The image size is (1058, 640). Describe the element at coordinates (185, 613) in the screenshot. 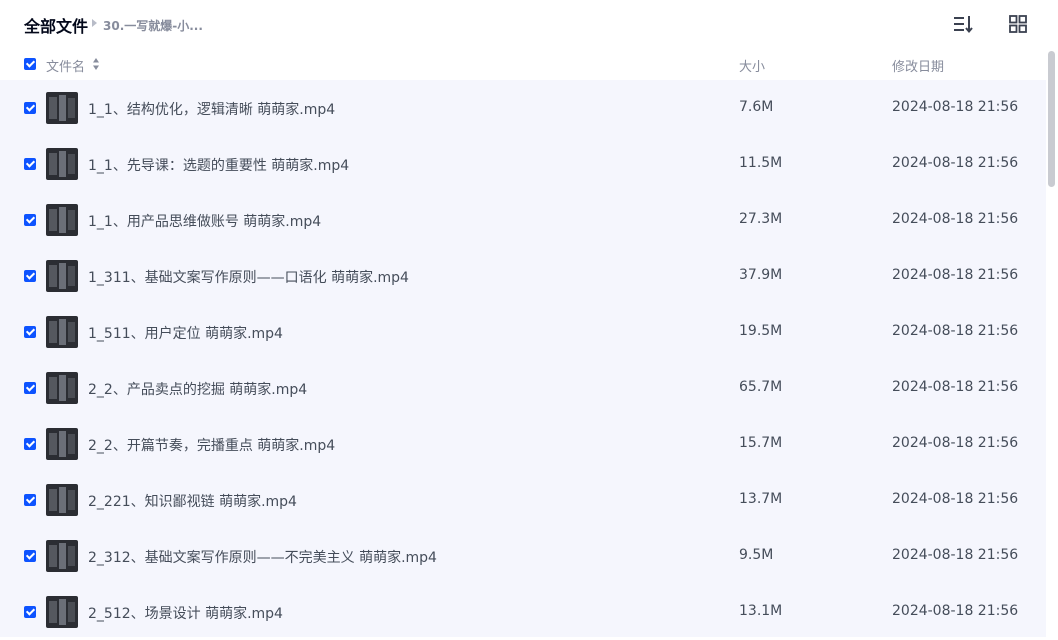

I see `file-name: 2_512、场景设计 萌萌家.mp4` at that location.